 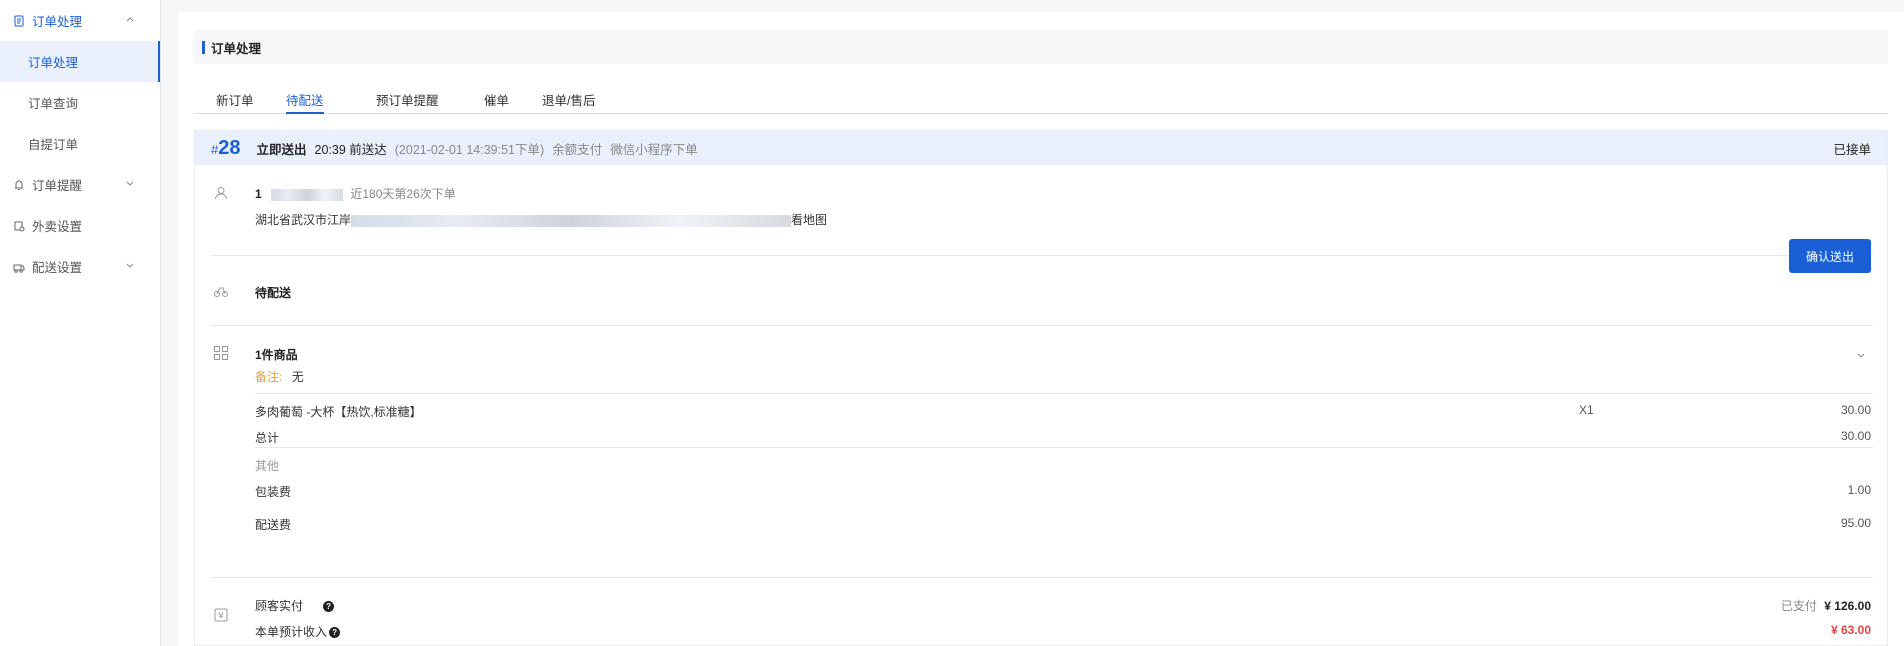 I want to click on note-label: 备注:, so click(x=269, y=377).